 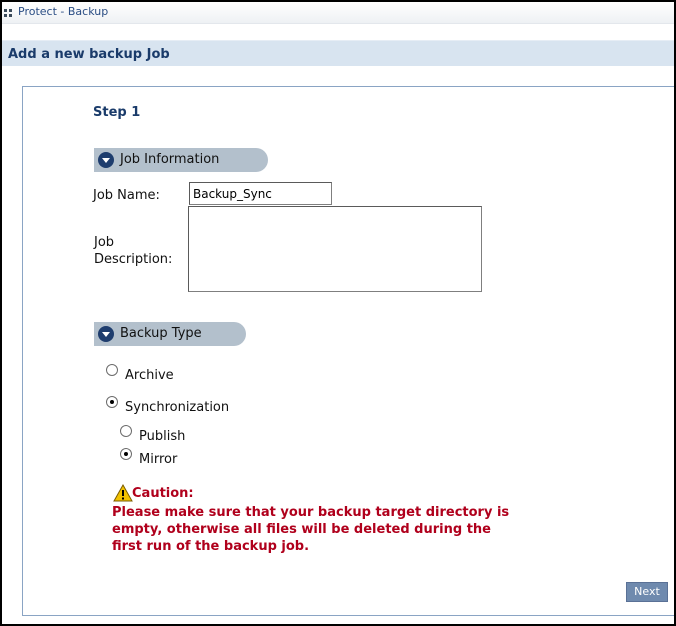 What do you see at coordinates (162, 436) in the screenshot?
I see `publish-label: Publish` at bounding box center [162, 436].